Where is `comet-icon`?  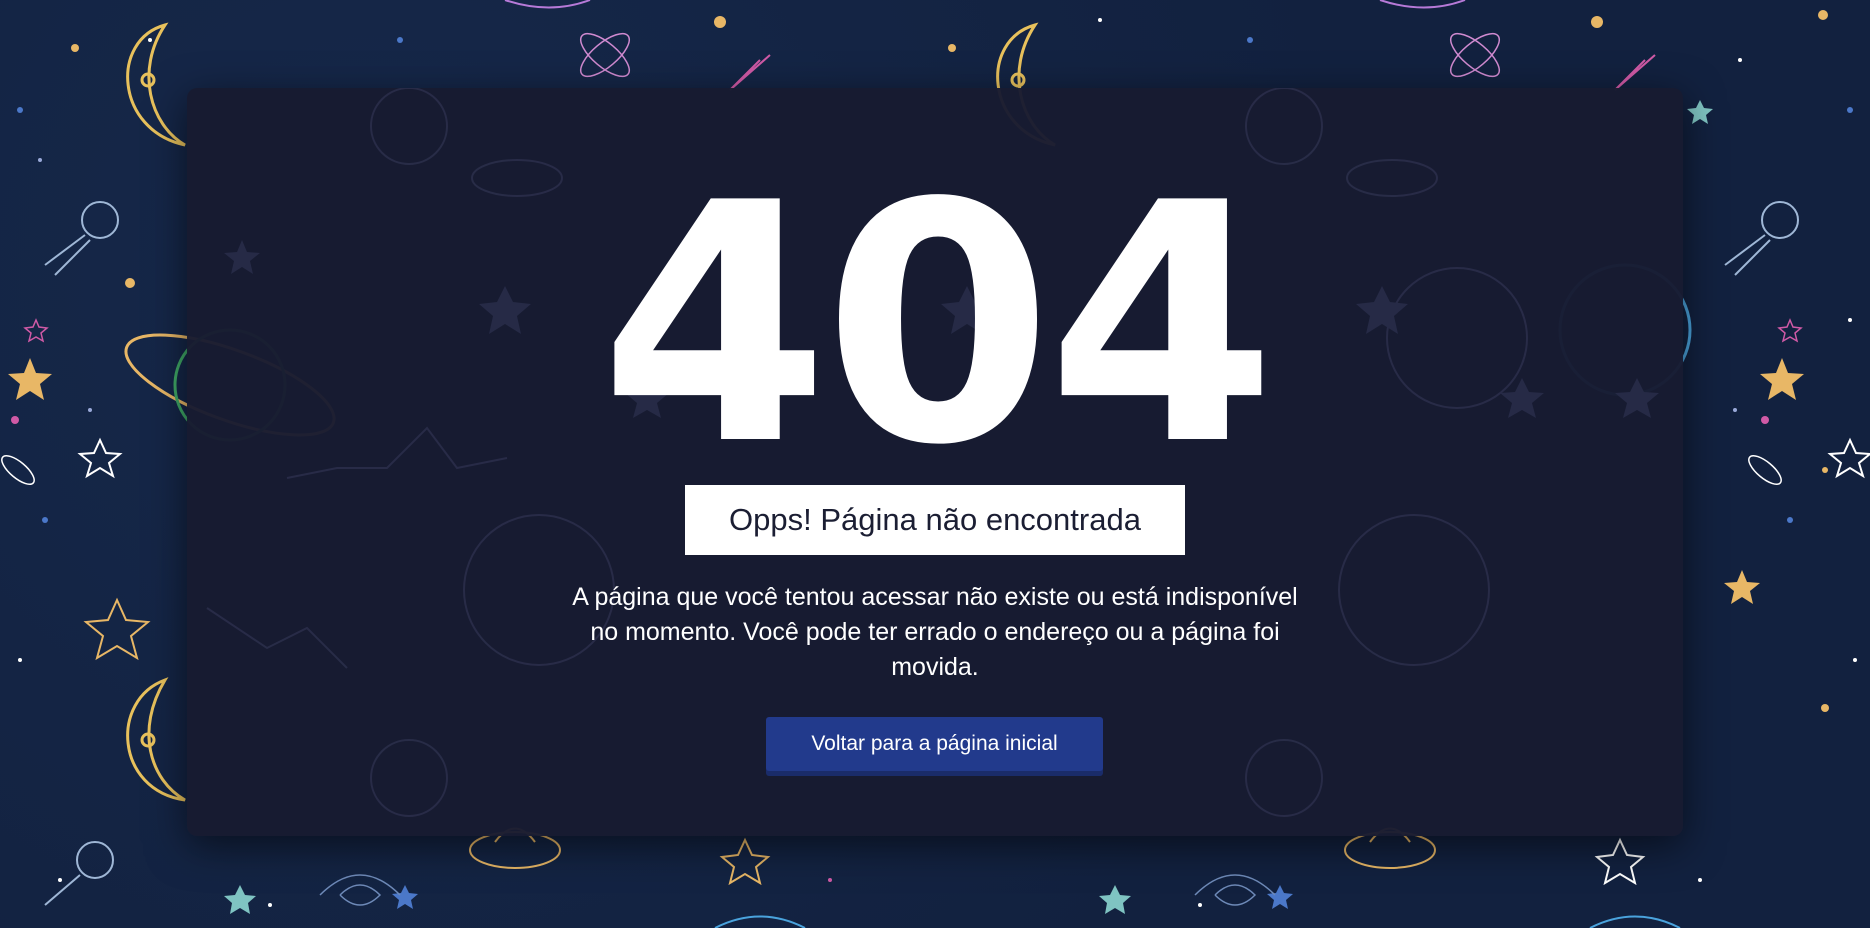
comet-icon is located at coordinates (1192, 72).